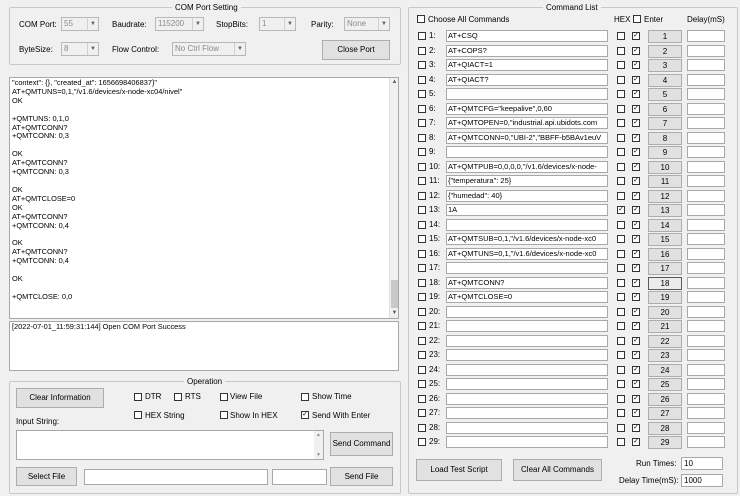 This screenshot has height=496, width=740. What do you see at coordinates (665, 254) in the screenshot?
I see `send-command-16-button: 16` at bounding box center [665, 254].